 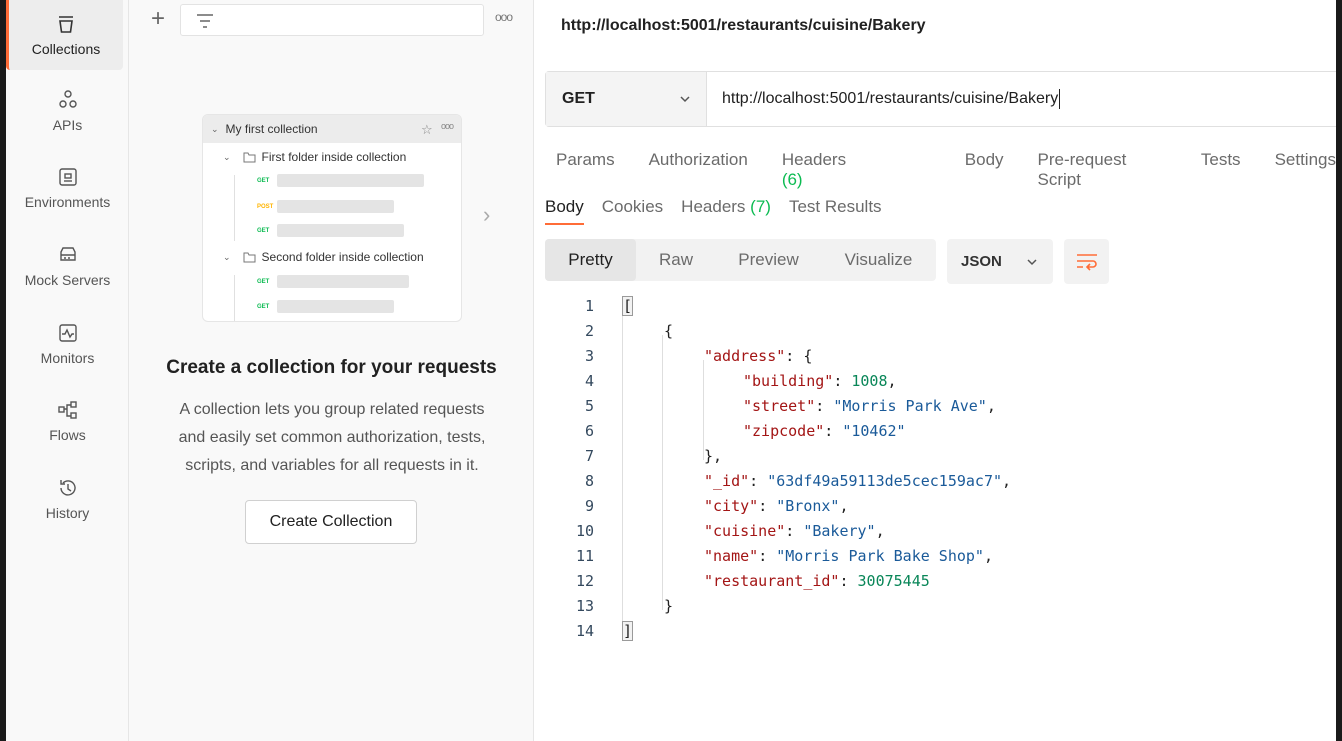 I want to click on chevron-down-icon: ⌄, so click(x=215, y=128).